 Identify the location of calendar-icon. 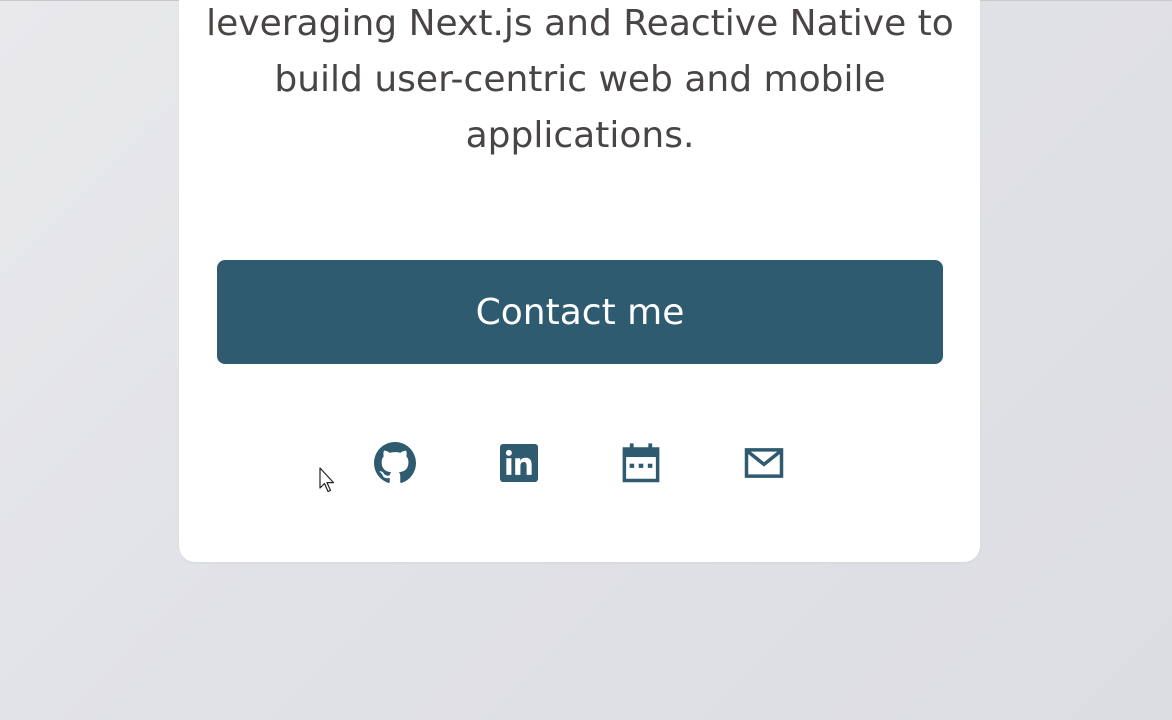
(641, 463).